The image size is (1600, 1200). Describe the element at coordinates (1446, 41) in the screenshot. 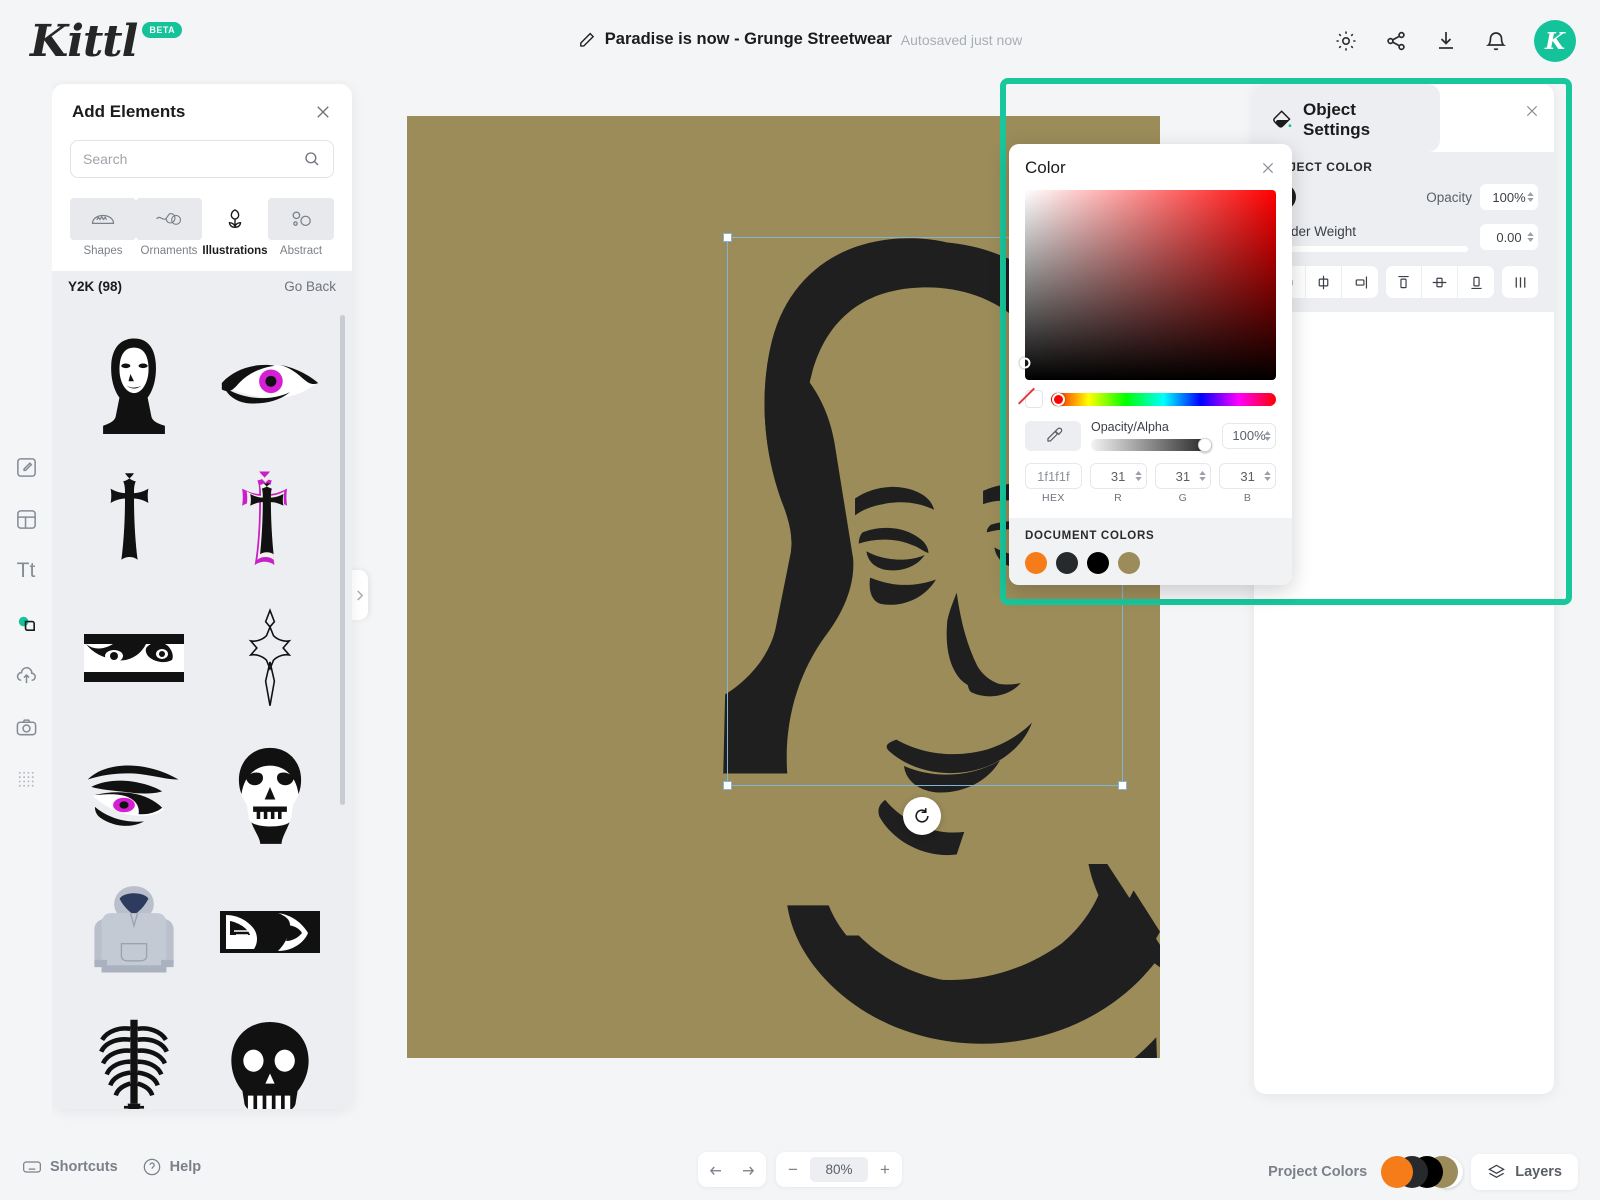

I see `download-icon` at that location.